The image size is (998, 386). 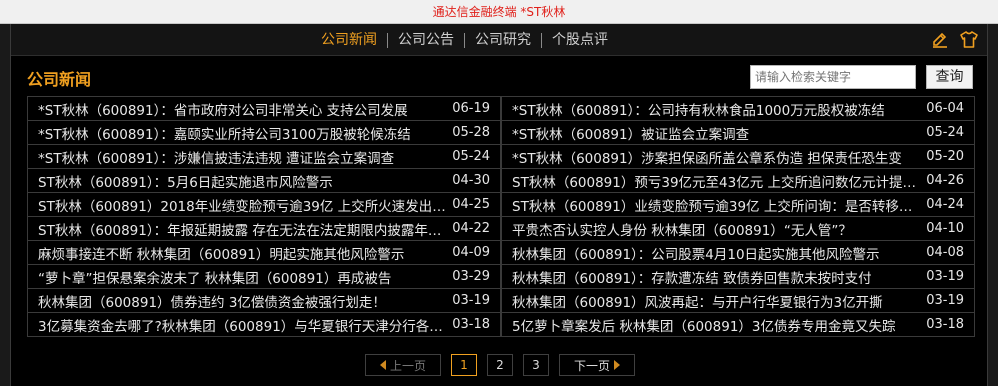 I want to click on news-item: 秋林集团（600891）债券违约 3亿偿债资金被强行划走！ 03-19, so click(x=264, y=300).